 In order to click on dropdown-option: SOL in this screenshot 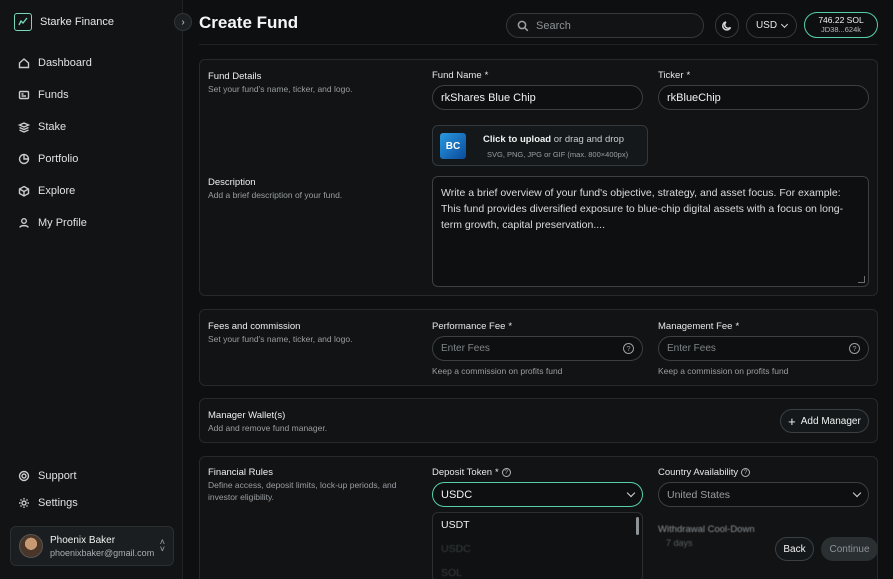, I will do `click(537, 570)`.